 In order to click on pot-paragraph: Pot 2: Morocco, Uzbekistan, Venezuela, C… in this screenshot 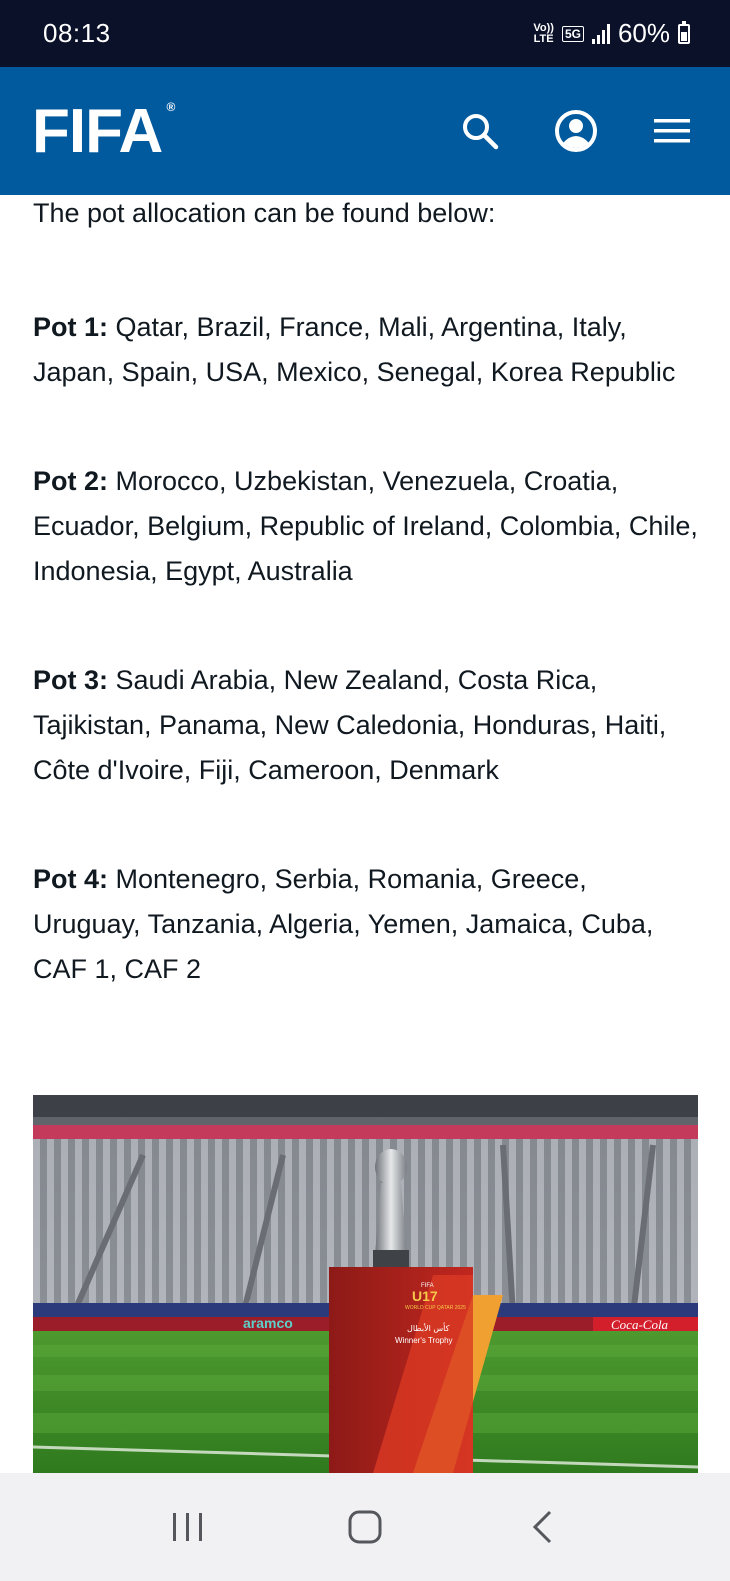, I will do `click(365, 526)`.